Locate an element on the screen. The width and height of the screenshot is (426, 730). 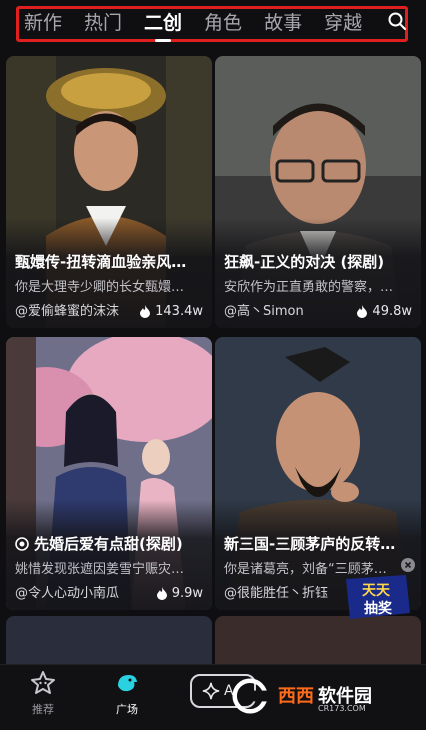
star-face-icon is located at coordinates (43, 682).